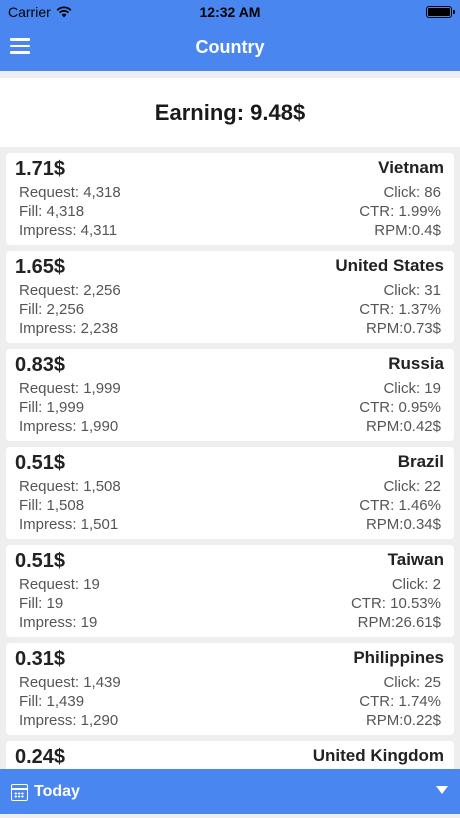 The height and width of the screenshot is (818, 460). I want to click on card-impress: Impress: 1,990, so click(69, 426).